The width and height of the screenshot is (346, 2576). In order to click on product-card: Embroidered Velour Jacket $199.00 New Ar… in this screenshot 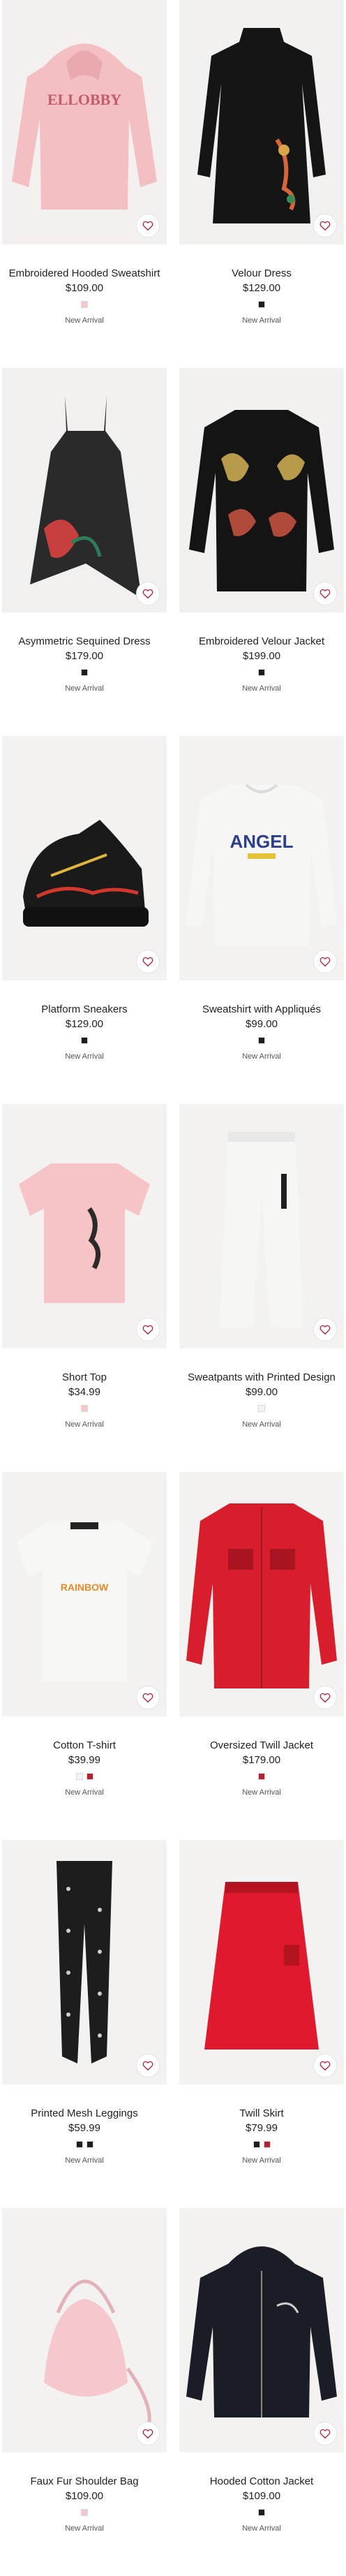, I will do `click(261, 552)`.